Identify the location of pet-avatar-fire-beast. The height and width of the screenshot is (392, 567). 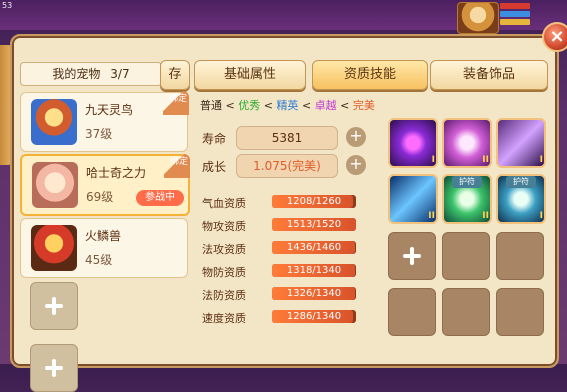
(54, 248).